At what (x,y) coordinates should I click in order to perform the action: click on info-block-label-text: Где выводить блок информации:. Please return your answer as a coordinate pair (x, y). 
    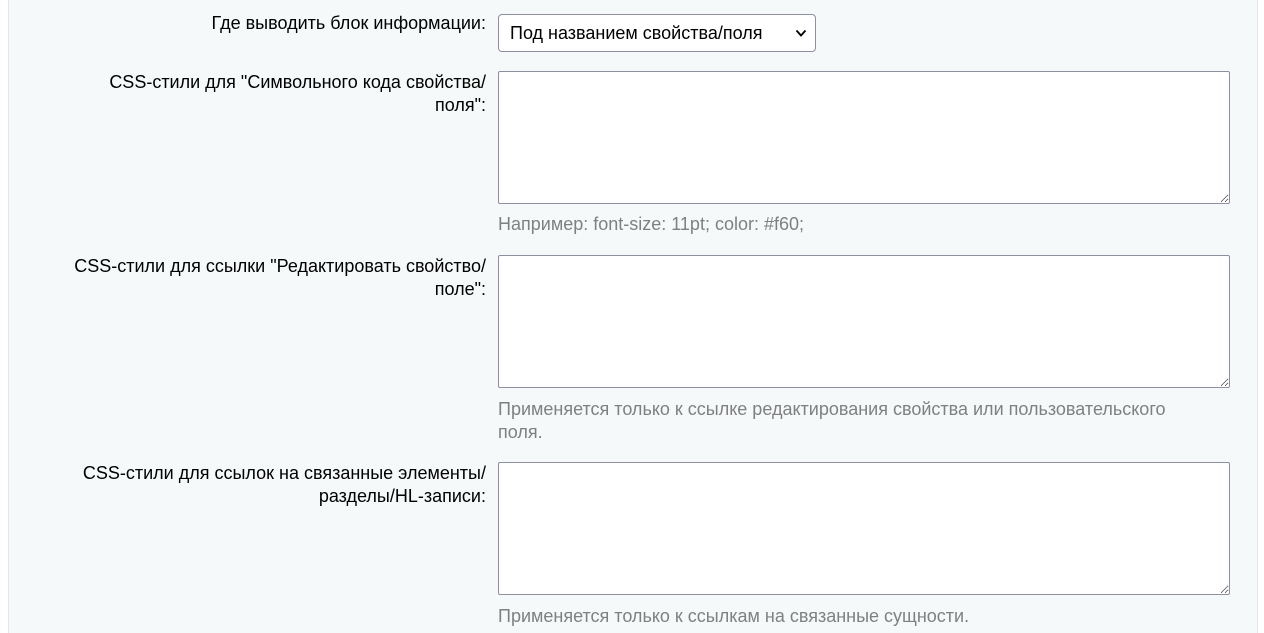
    Looking at the image, I should click on (348, 23).